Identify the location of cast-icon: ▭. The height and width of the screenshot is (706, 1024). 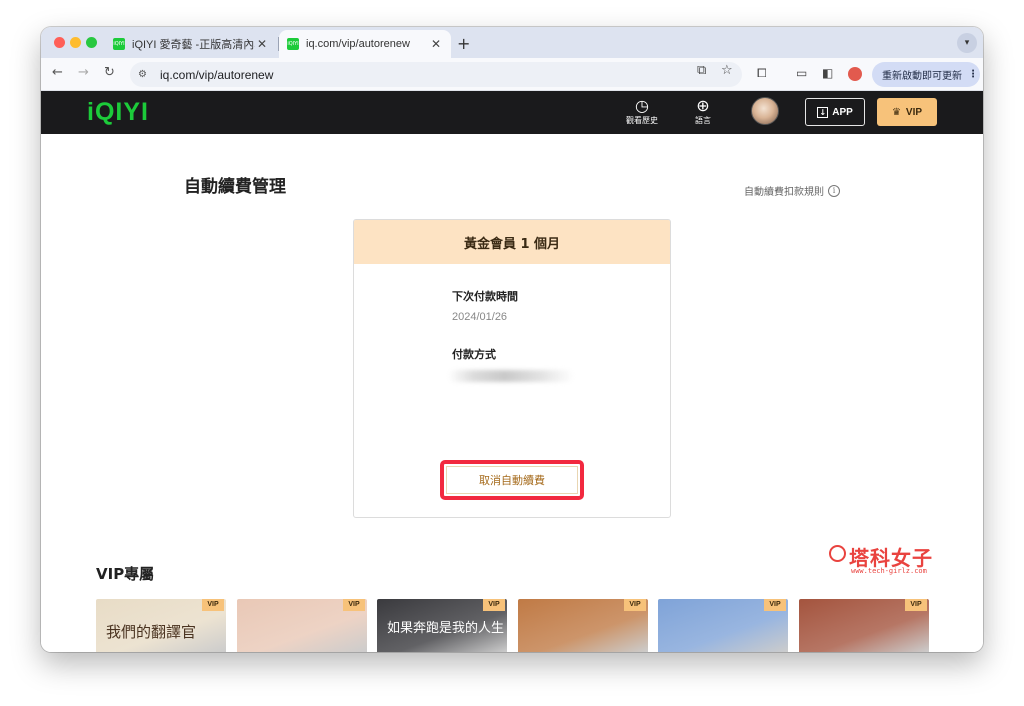
(801, 73).